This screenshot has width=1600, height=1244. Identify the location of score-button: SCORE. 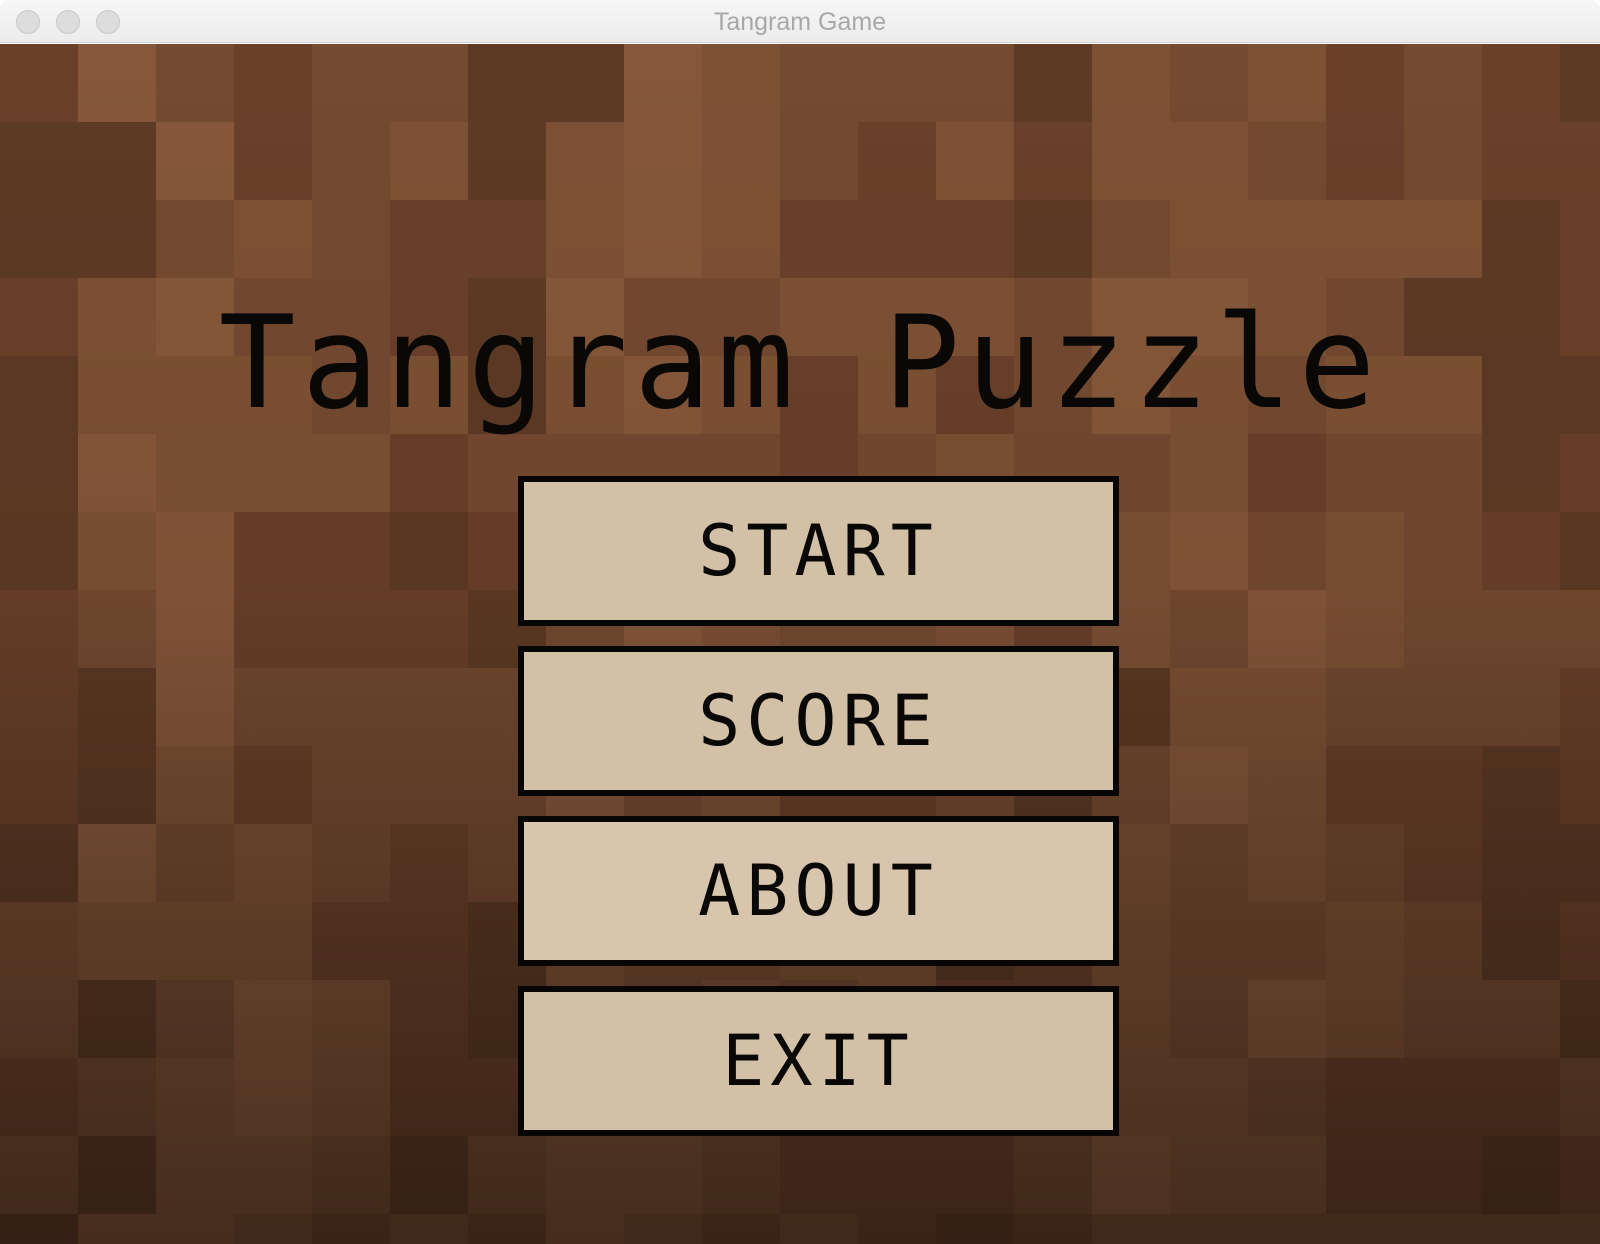
(818, 721).